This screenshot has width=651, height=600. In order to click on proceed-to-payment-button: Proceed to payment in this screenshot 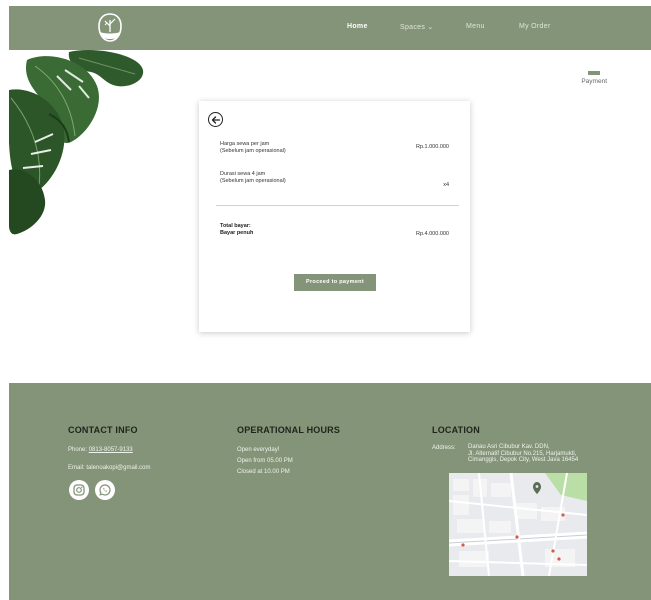, I will do `click(335, 282)`.